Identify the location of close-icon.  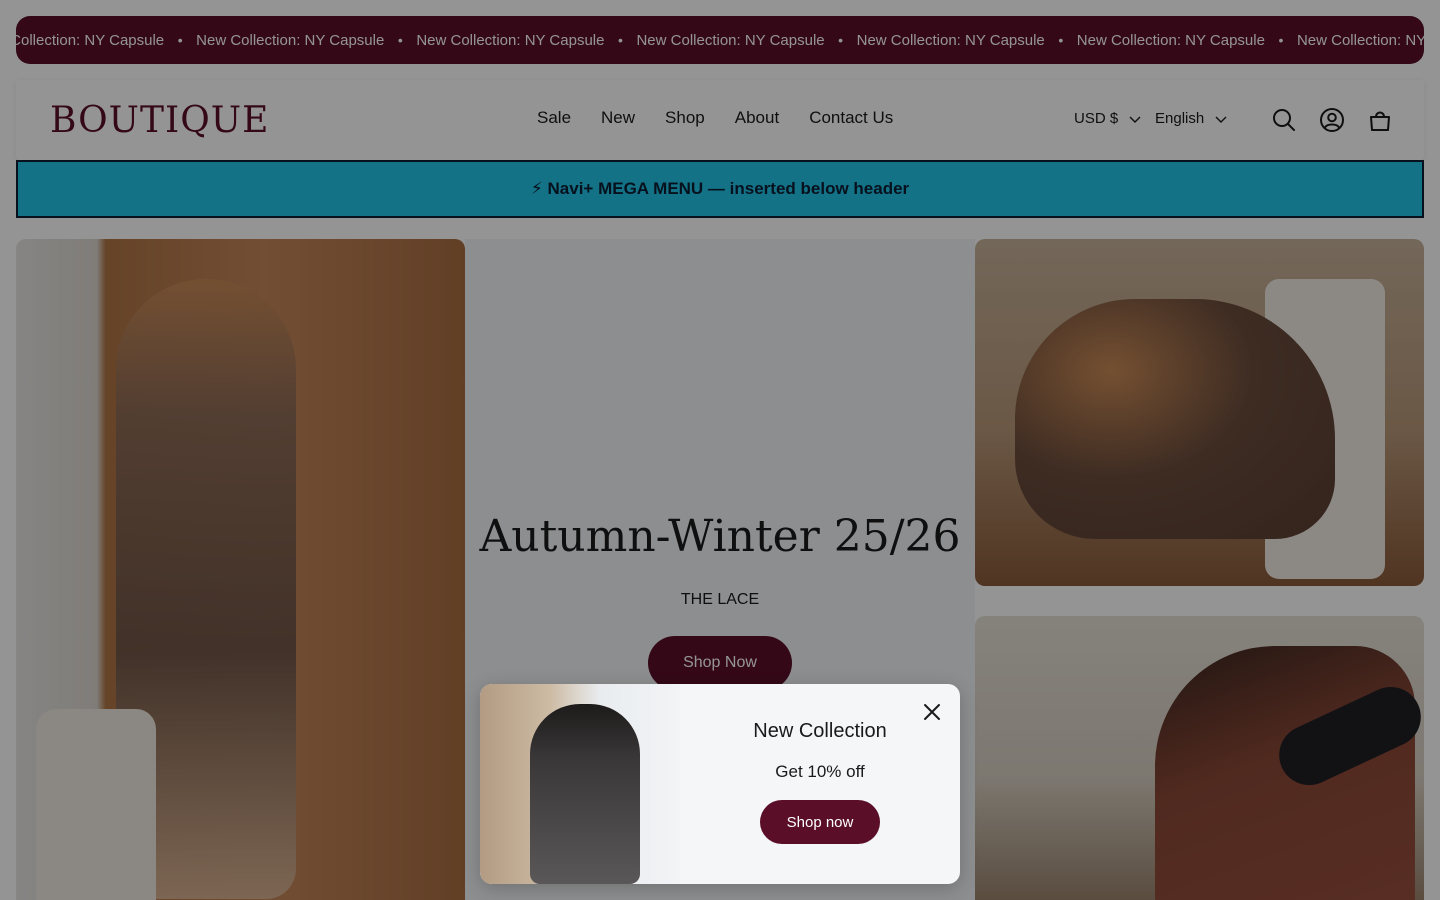
(932, 712).